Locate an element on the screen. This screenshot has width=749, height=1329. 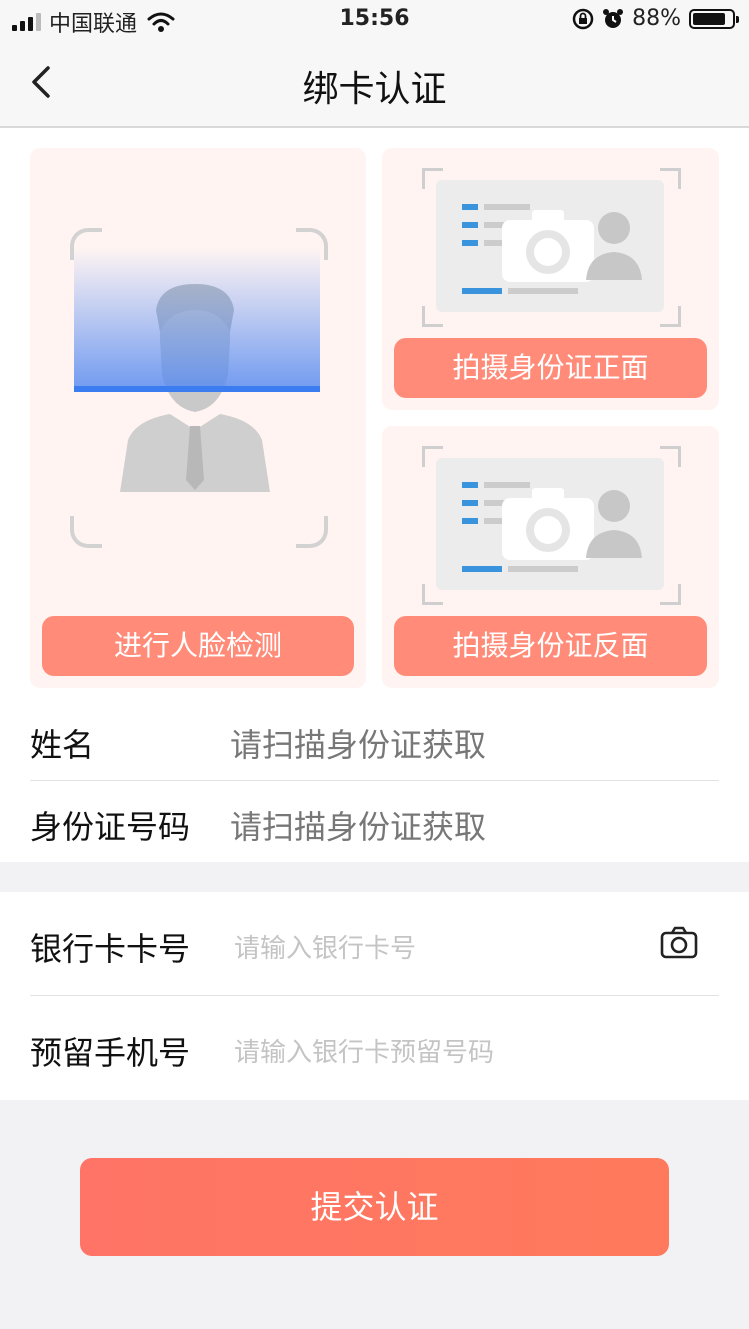
card-number-row: 银行卡卡号 请输入银行卡号 is located at coordinates (374, 946).